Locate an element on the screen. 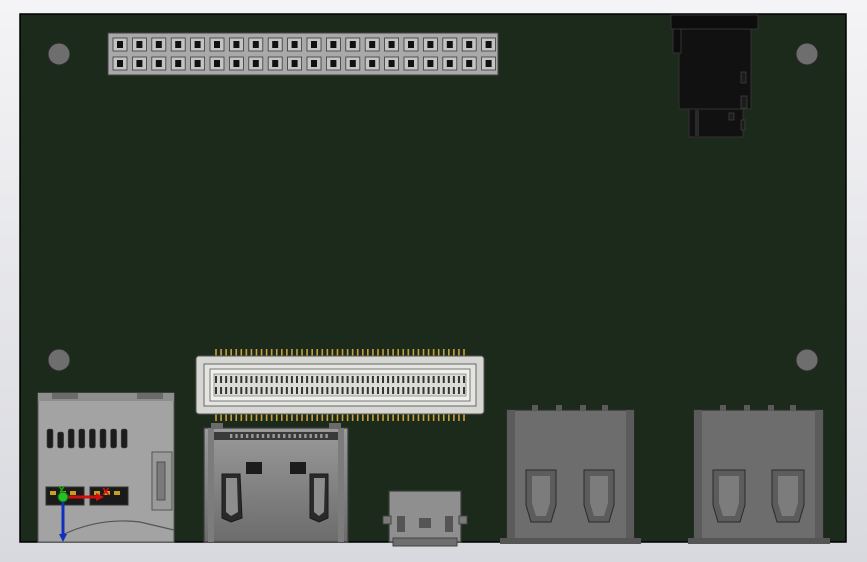  mount-hole-bottom-left is located at coordinates (59, 360).